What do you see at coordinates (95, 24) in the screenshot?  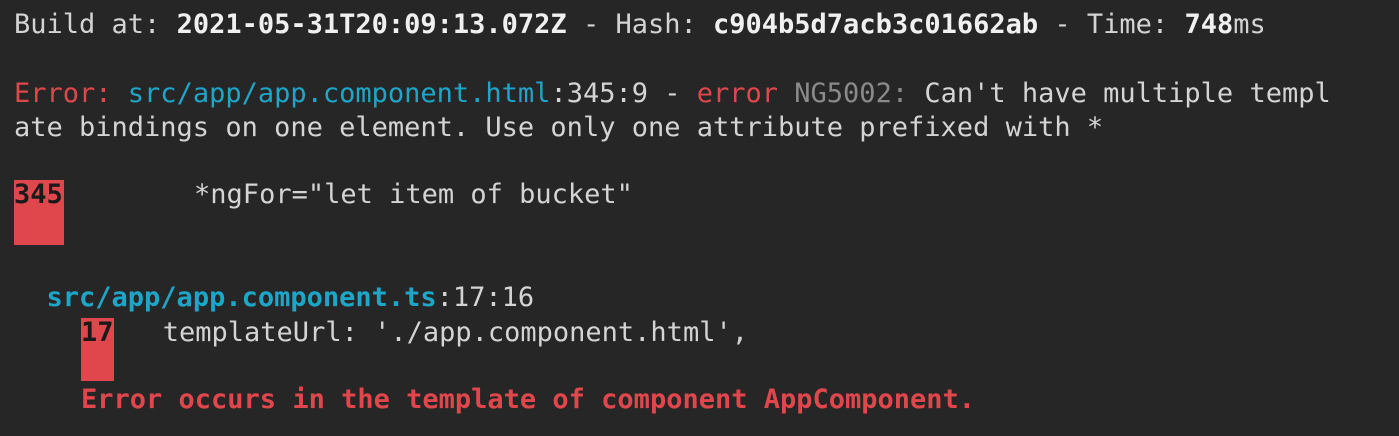 I see `build-label: Build at:` at bounding box center [95, 24].